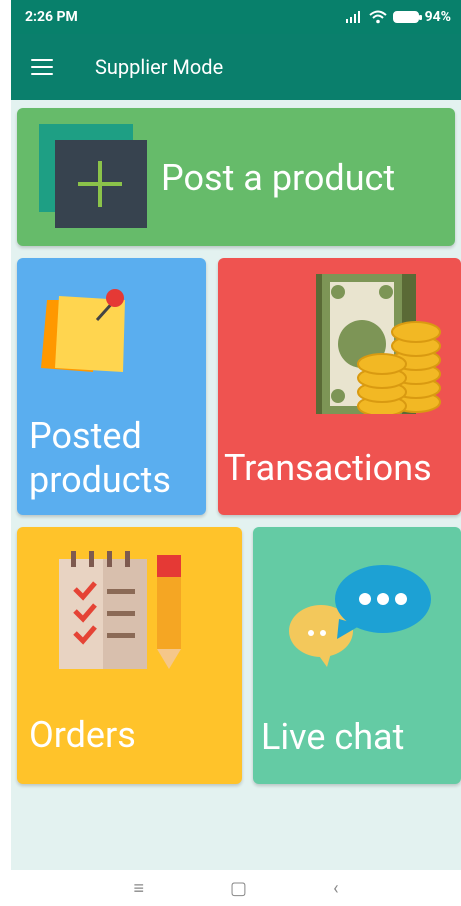 This screenshot has height=906, width=461. I want to click on home-button: ▢, so click(238, 888).